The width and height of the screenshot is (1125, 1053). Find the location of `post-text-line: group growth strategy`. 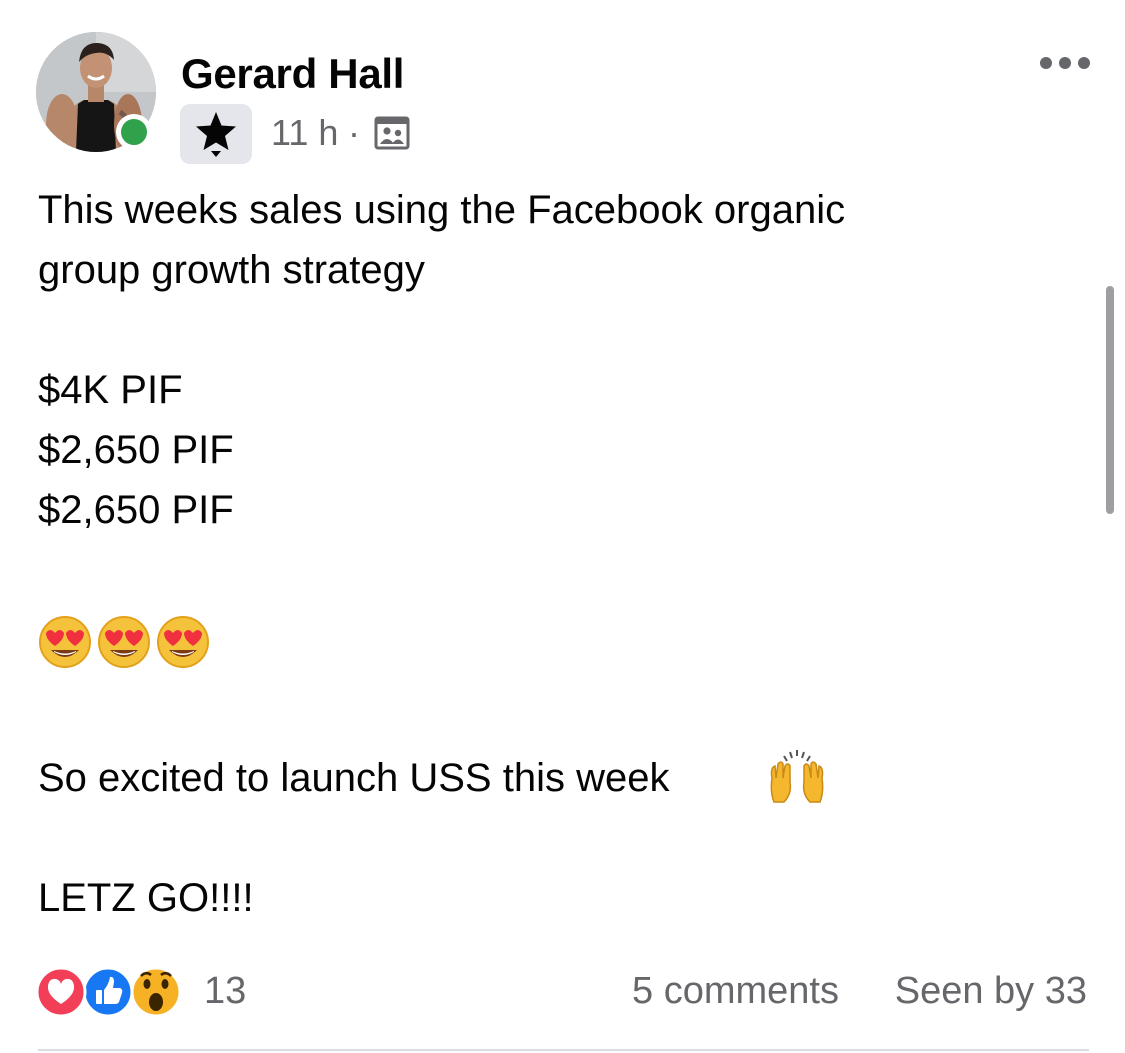

post-text-line: group growth strategy is located at coordinates (231, 270).